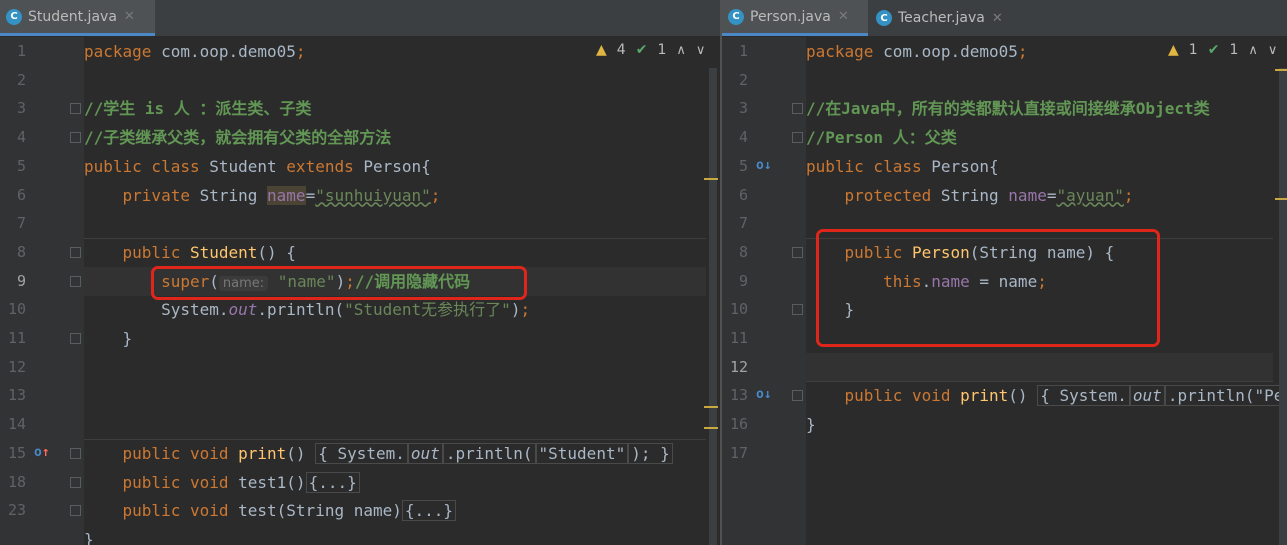  What do you see at coordinates (238, 138) in the screenshot?
I see `code-token: //子类继承父类，就会拥有父类的全部方法` at bounding box center [238, 138].